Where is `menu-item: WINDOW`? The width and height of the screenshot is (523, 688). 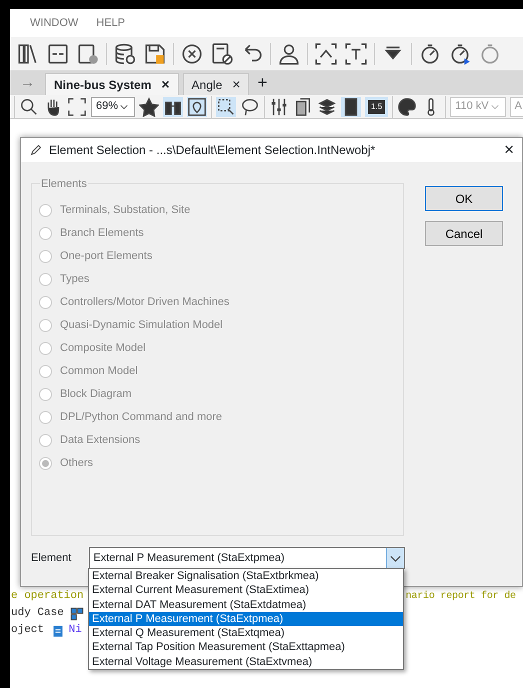 menu-item: WINDOW is located at coordinates (54, 23).